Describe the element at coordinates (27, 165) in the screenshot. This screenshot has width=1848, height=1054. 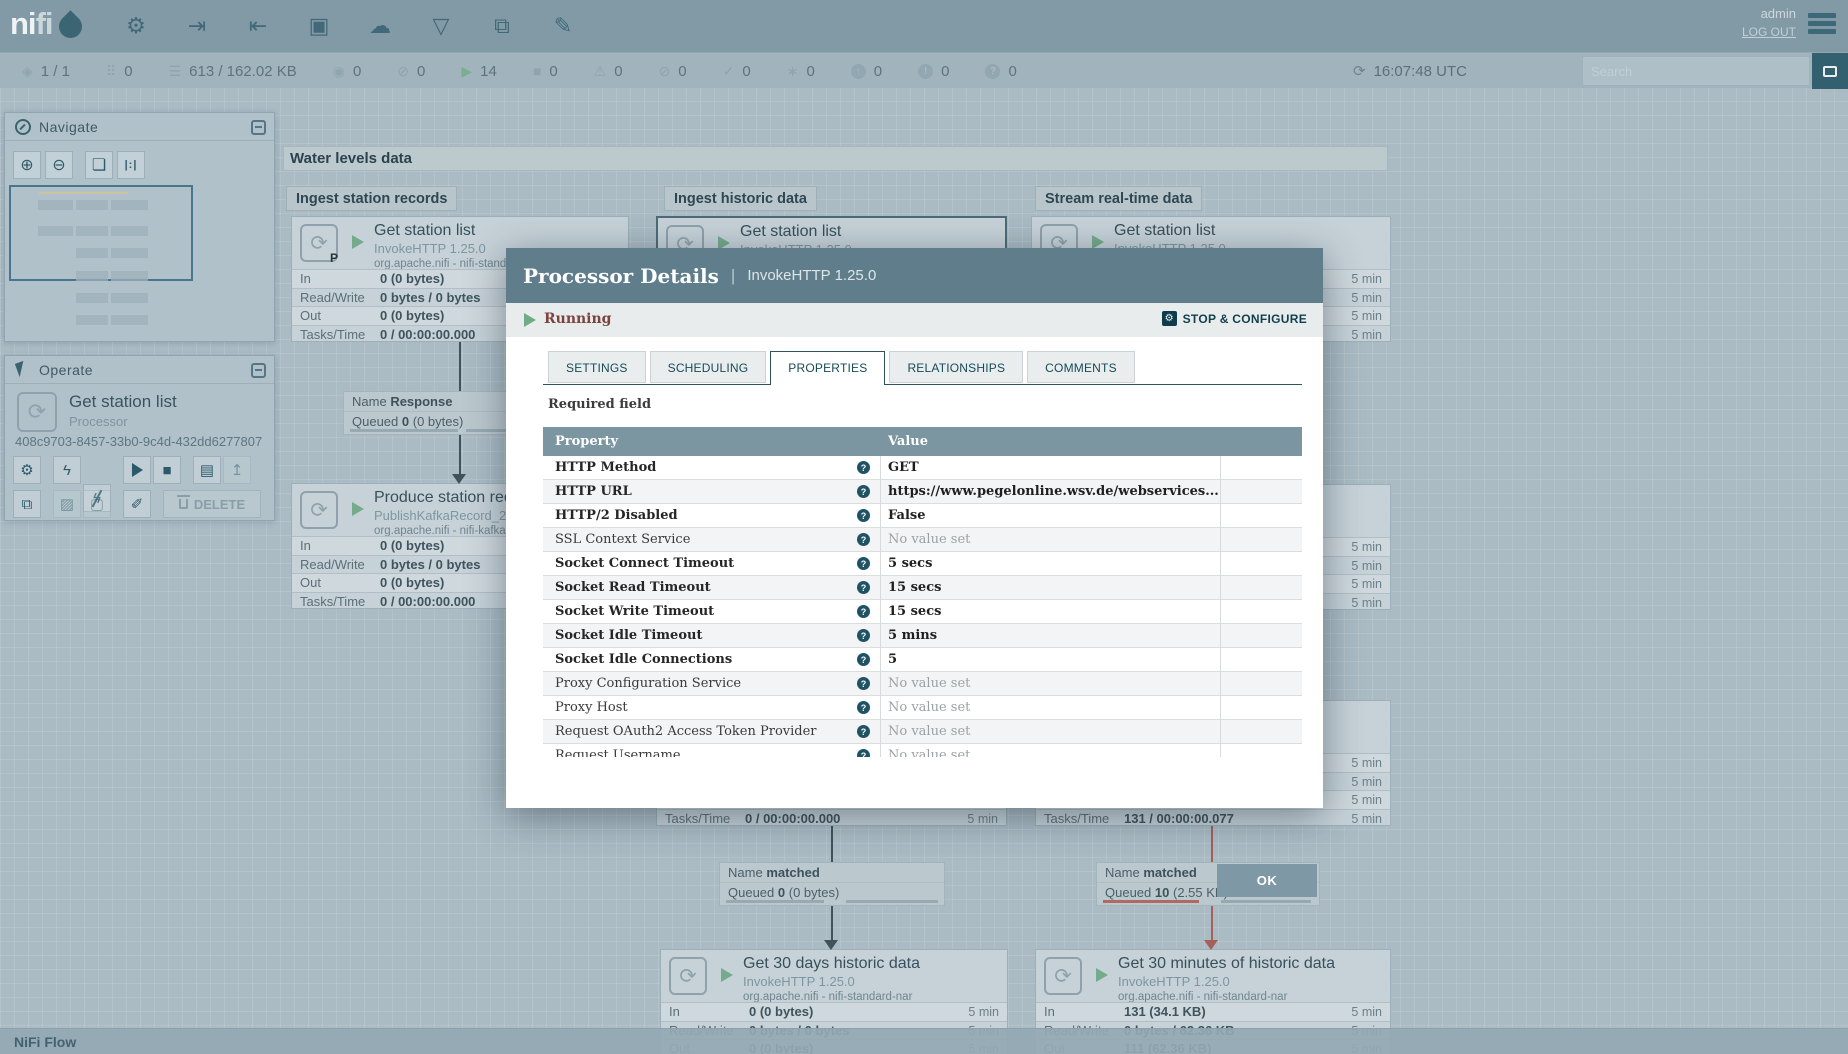
I see `zoom-in-button: ⊕` at that location.